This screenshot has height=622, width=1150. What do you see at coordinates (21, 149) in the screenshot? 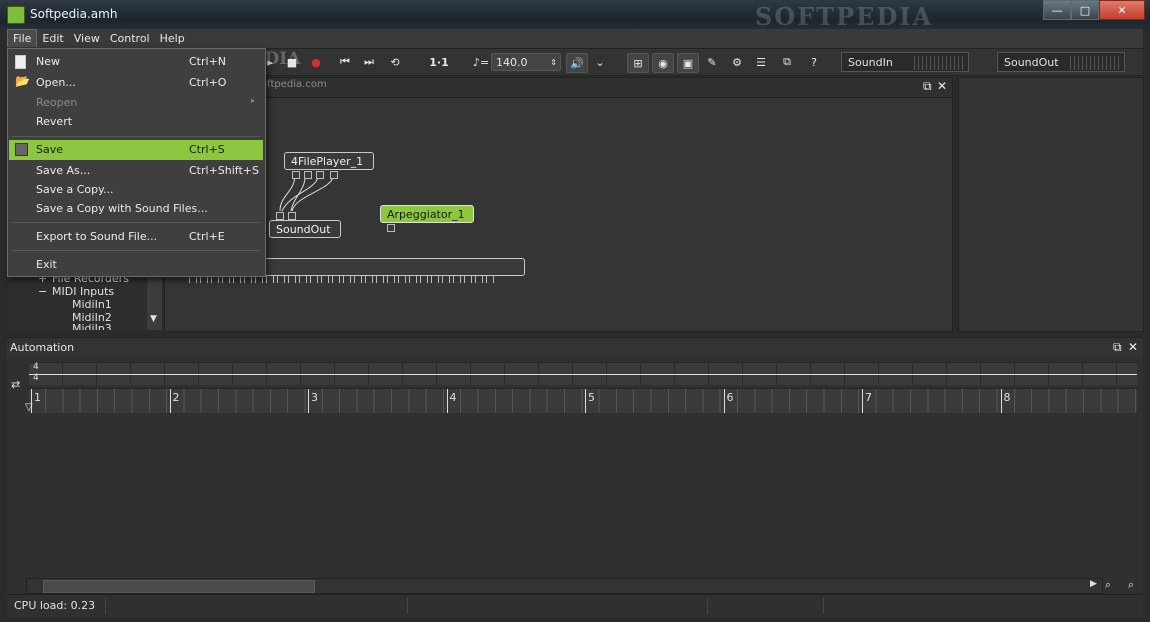
I see `save-disk-icon` at bounding box center [21, 149].